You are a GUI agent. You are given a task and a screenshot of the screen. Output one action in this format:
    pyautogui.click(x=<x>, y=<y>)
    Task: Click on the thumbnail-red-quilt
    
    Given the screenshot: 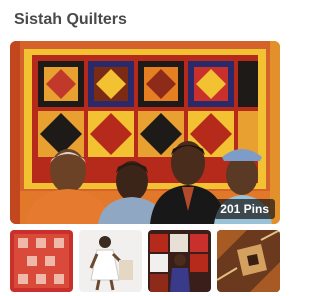 What is the action you would take?
    pyautogui.click(x=41, y=261)
    